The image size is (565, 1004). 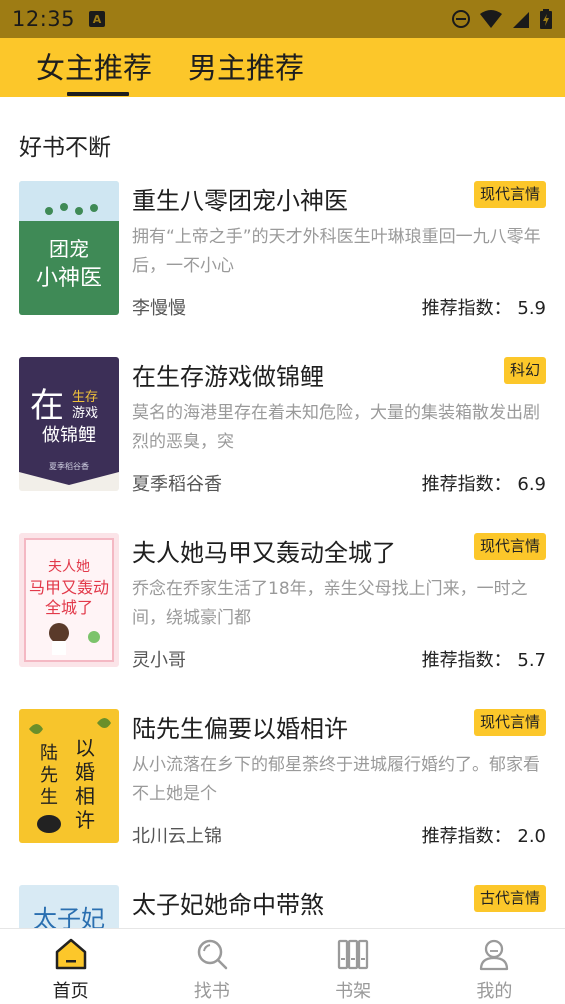 I want to click on tab-female-recommend: 女主推荐, so click(x=94, y=68).